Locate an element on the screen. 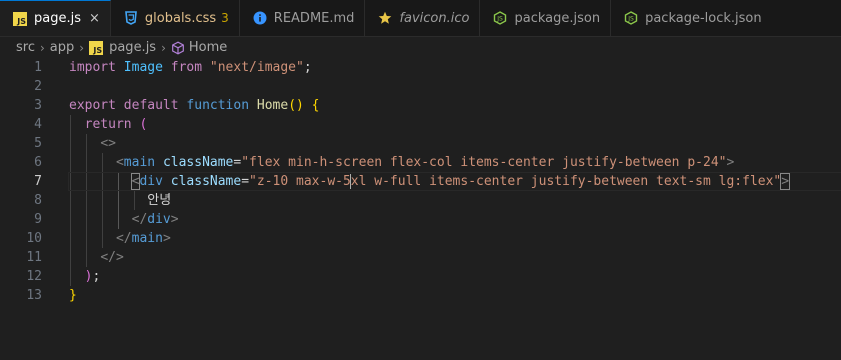 Image resolution: width=841 pixels, height=360 pixels. css-file-icon is located at coordinates (131, 18).